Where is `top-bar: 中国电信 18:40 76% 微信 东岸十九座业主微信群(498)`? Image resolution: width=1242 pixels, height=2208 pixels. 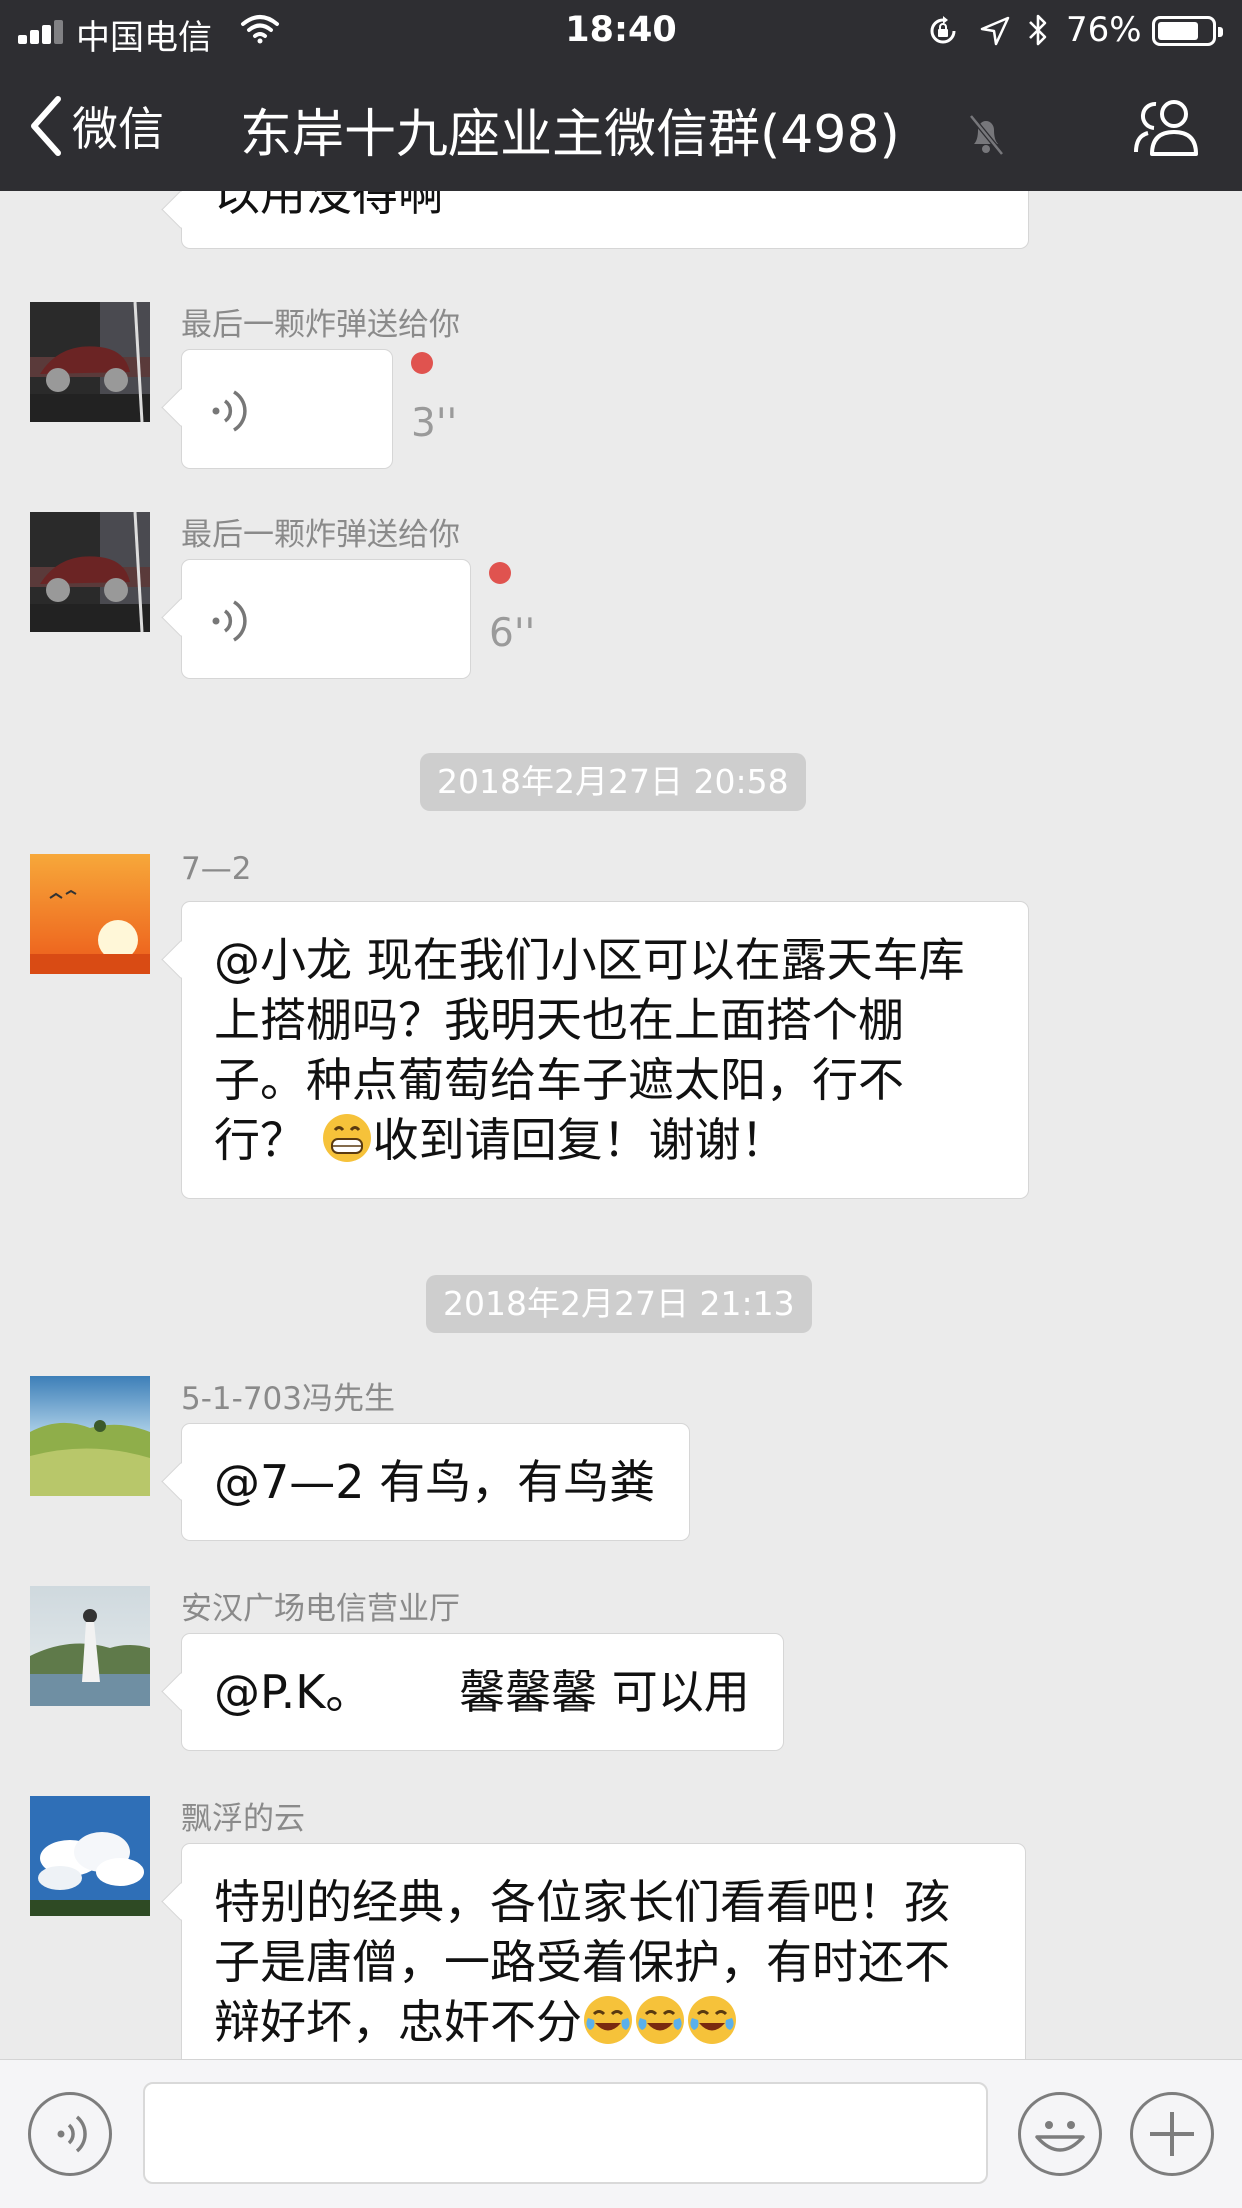
top-bar: 中国电信 18:40 76% 微信 东岸十九座业主微信群(498) is located at coordinates (621, 95).